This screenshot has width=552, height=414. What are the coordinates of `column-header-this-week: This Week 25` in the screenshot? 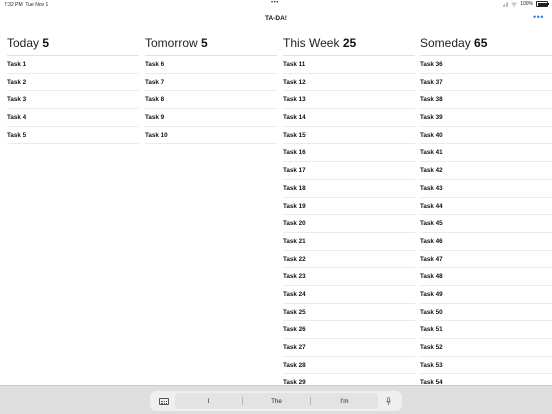 It's located at (349, 42).